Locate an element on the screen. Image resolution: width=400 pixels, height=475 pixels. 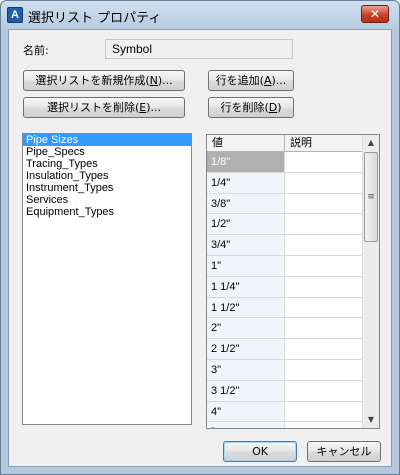
table-row: 1/8" is located at coordinates (284, 162).